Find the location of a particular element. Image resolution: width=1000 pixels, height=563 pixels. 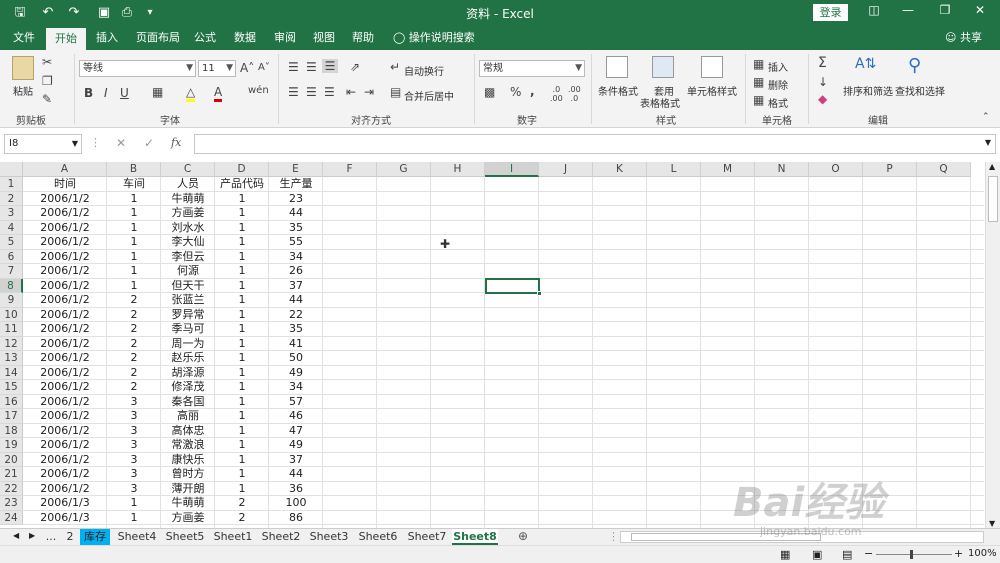

row-header: 23 is located at coordinates (11, 503).